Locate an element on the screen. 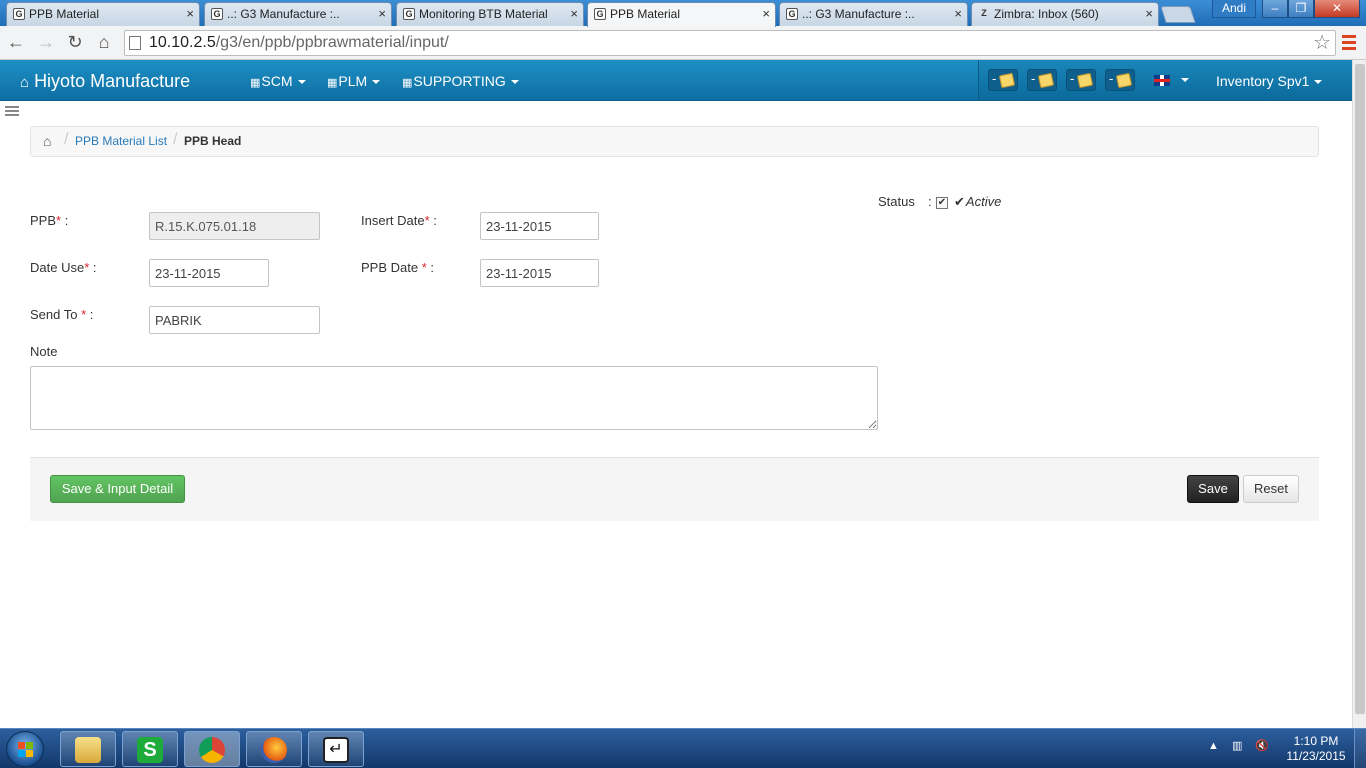 This screenshot has width=1366, height=768. back-arrow-icon: ← is located at coordinates (16, 43).